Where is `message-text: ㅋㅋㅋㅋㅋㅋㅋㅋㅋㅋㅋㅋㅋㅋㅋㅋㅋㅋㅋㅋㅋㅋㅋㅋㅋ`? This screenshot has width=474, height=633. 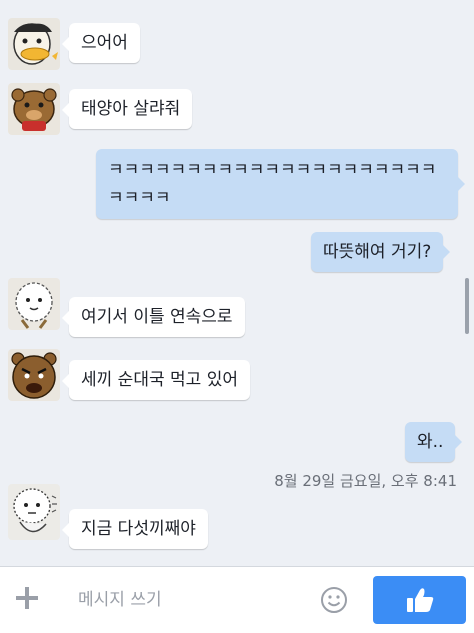 message-text: ㅋㅋㅋㅋㅋㅋㅋㅋㅋㅋㅋㅋㅋㅋㅋㅋㅋㅋㅋㅋㅋㅋㅋㅋㅋ is located at coordinates (272, 184).